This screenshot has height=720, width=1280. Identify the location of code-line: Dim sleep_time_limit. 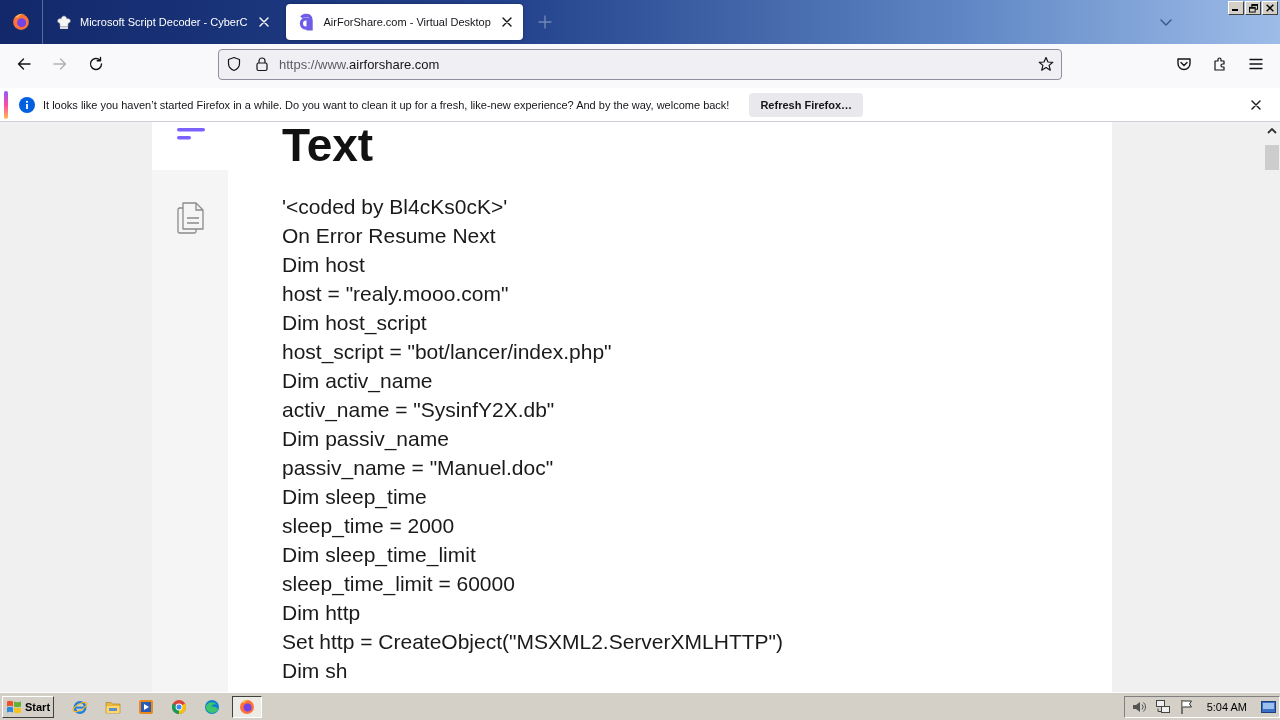
(379, 555).